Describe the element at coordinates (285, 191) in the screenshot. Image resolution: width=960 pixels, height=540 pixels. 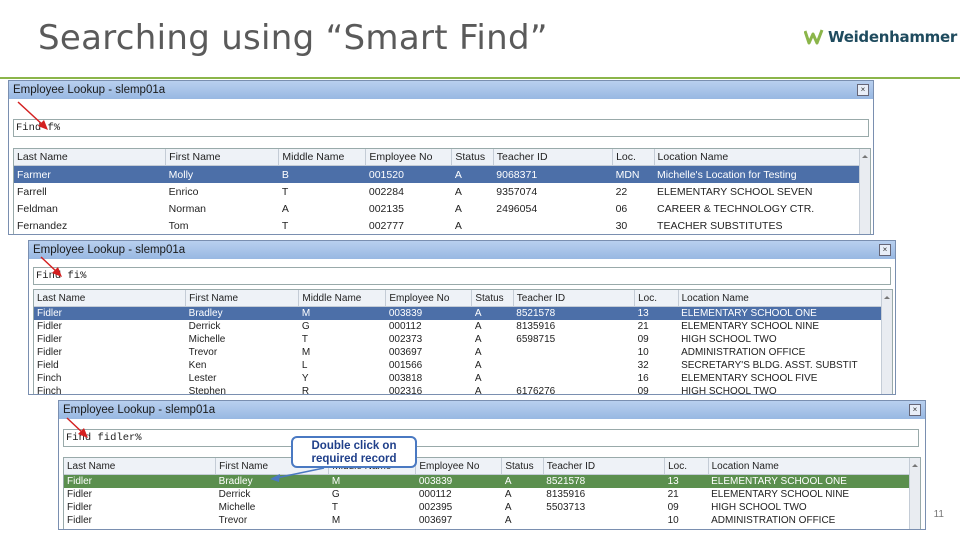
I see `table-cell: T` at that location.